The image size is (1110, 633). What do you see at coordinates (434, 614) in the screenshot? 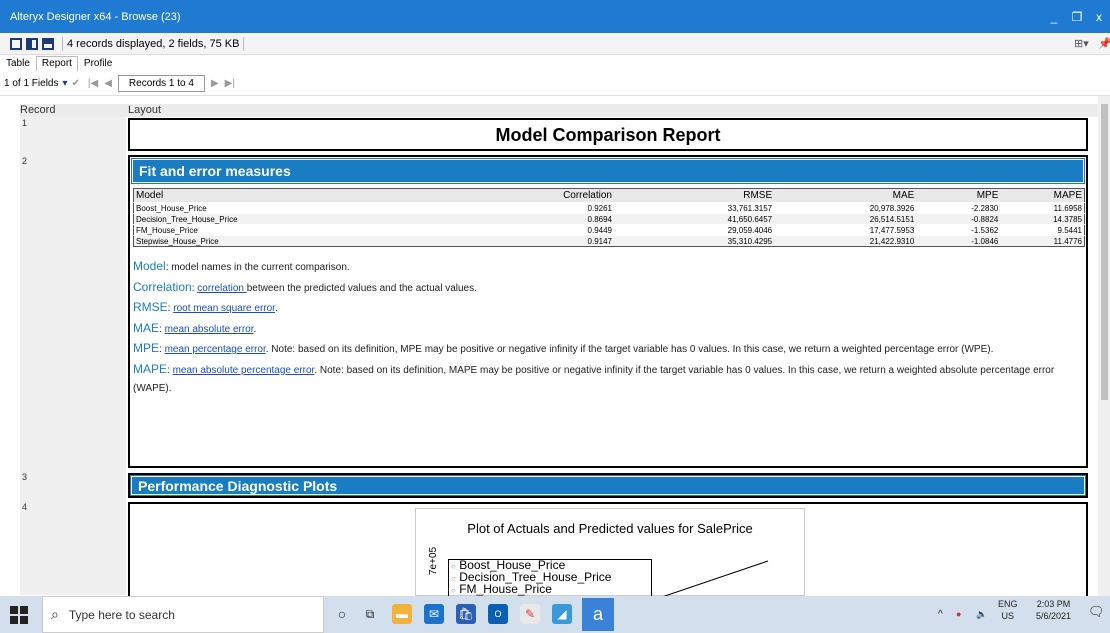
I see `mail-icon: ✉` at bounding box center [434, 614].